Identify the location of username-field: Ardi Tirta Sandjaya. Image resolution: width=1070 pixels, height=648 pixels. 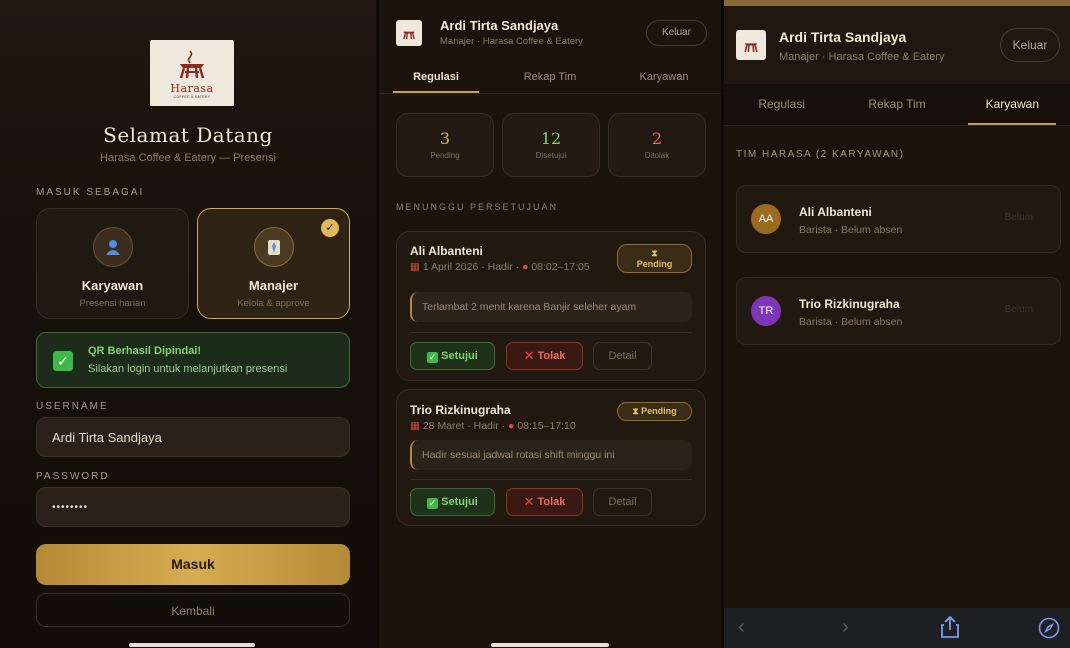
(193, 437).